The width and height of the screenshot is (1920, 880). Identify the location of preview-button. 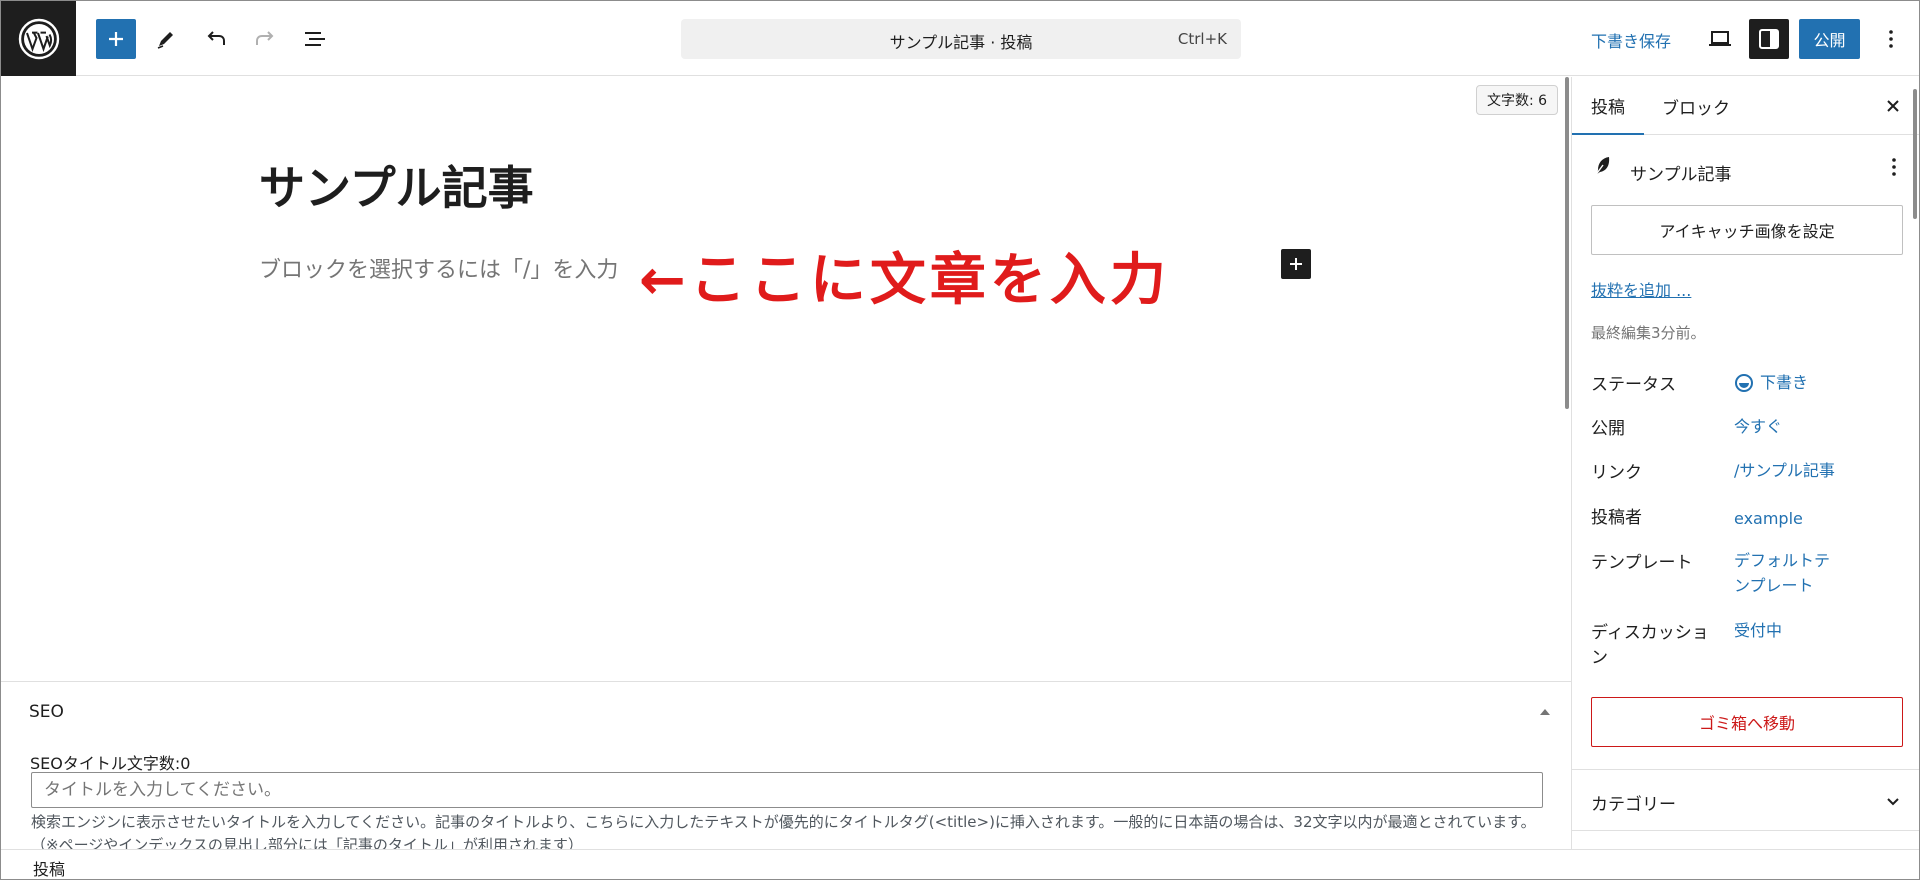
(1720, 39).